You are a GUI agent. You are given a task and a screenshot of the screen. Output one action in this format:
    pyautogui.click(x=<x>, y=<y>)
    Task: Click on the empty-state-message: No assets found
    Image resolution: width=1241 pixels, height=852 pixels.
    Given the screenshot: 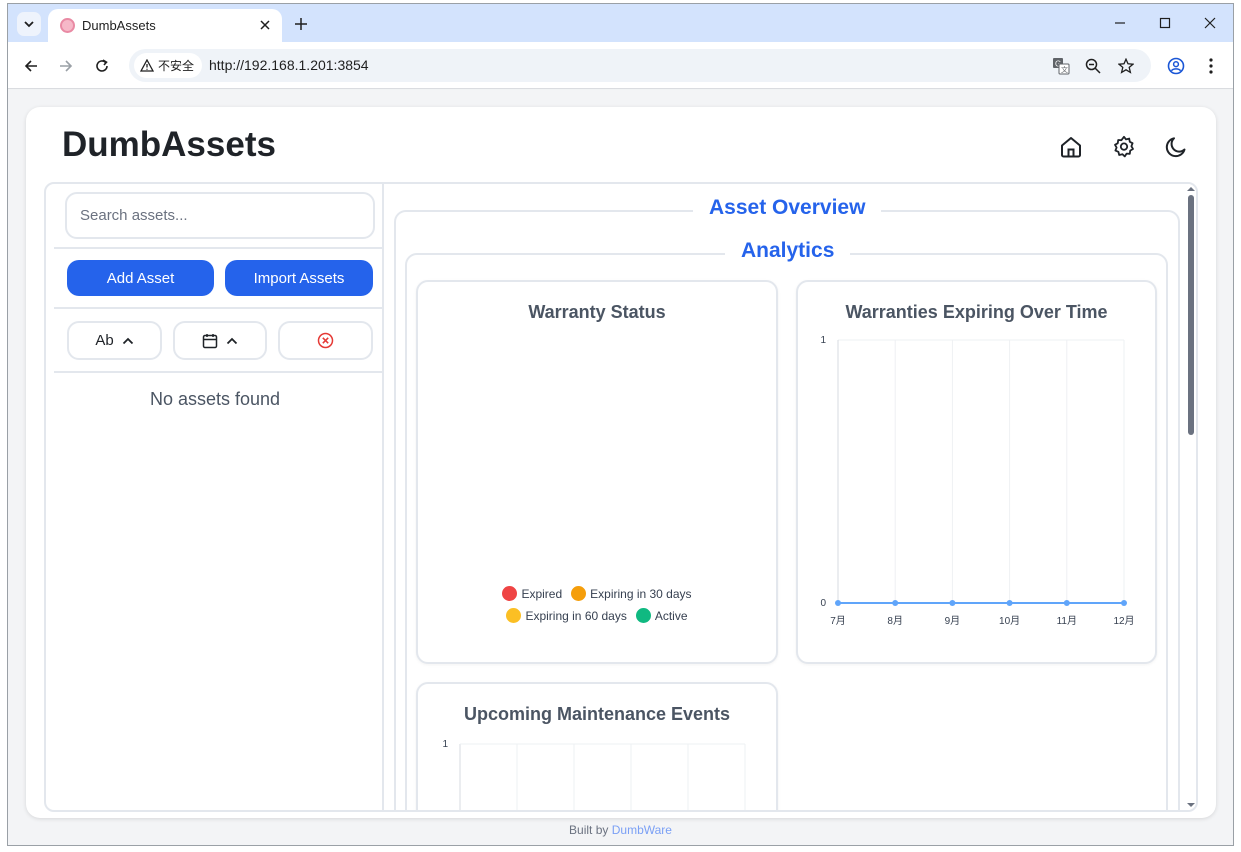 What is the action you would take?
    pyautogui.click(x=215, y=399)
    